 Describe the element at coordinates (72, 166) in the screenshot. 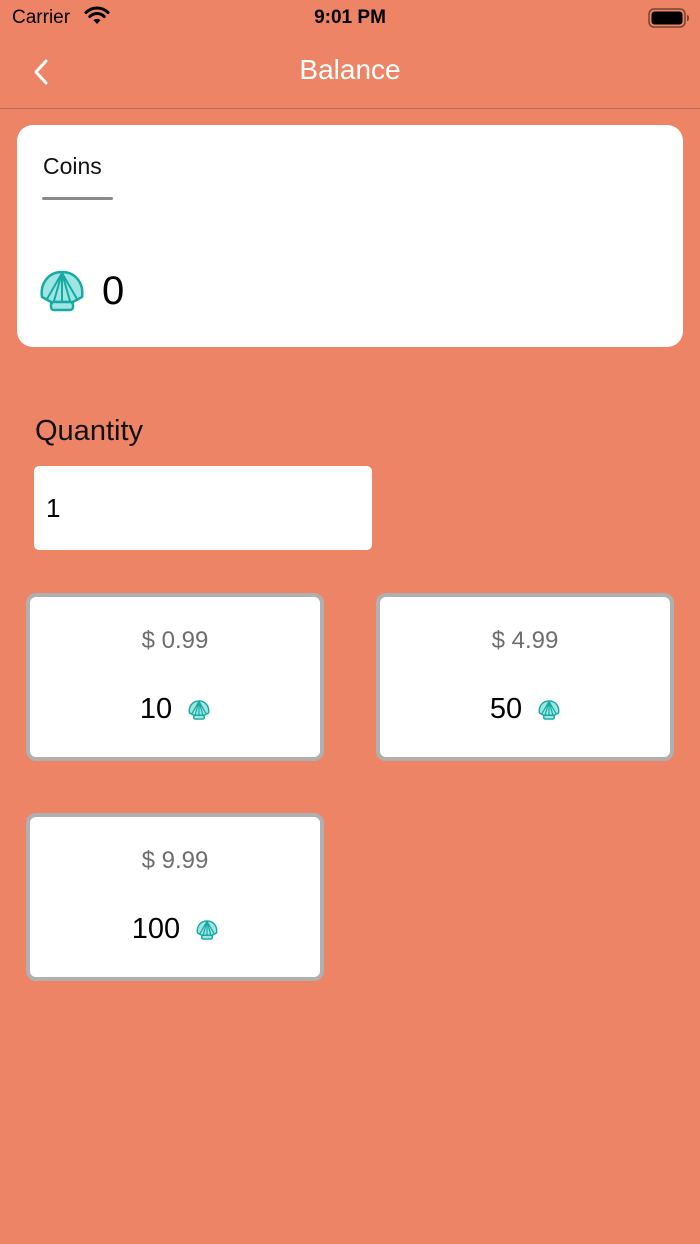

I see `tab-coins: Coins` at that location.